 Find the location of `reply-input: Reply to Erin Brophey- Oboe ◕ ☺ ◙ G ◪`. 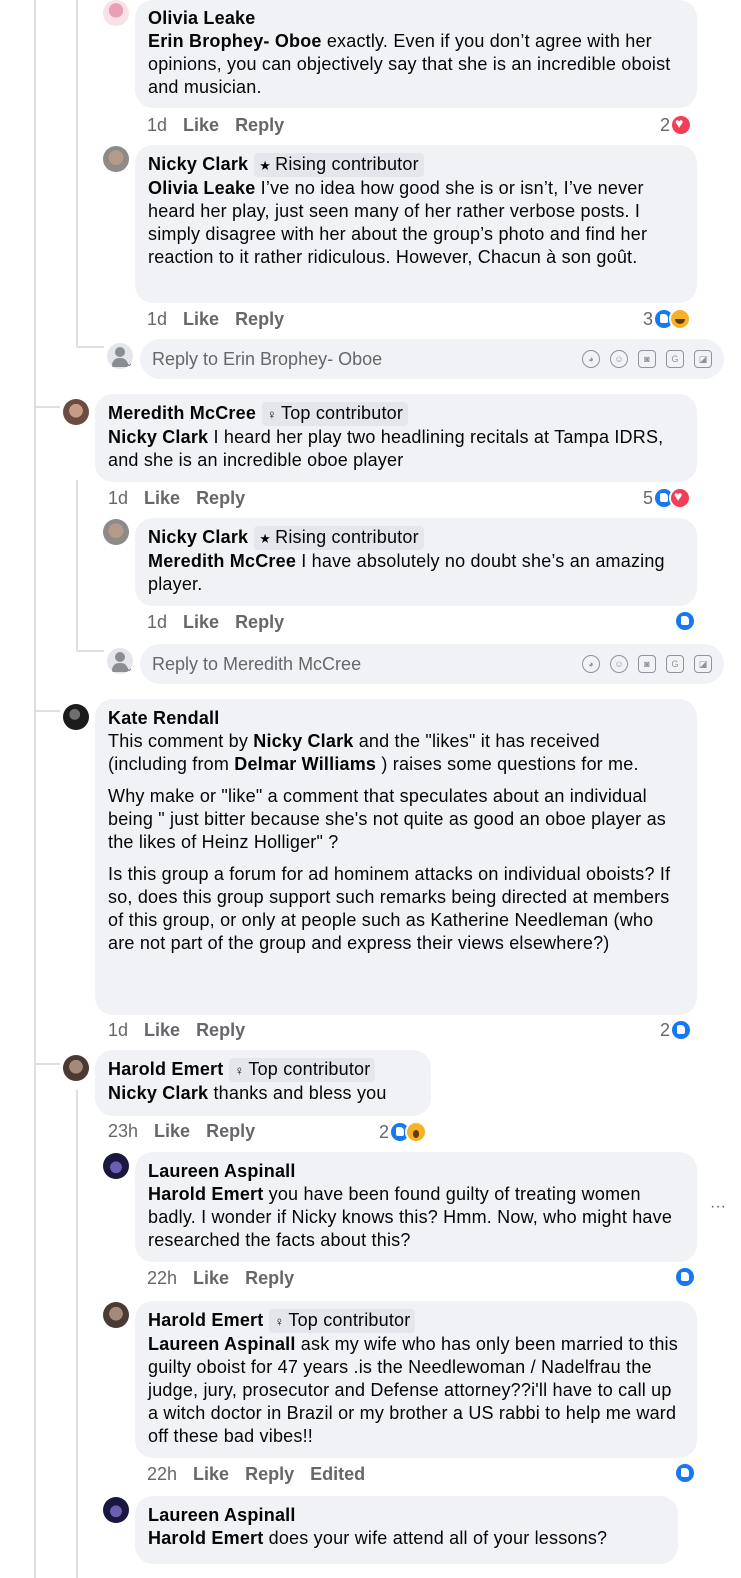

reply-input: Reply to Erin Brophey- Oboe ◕ ☺ ◙ G ◪ is located at coordinates (432, 359).